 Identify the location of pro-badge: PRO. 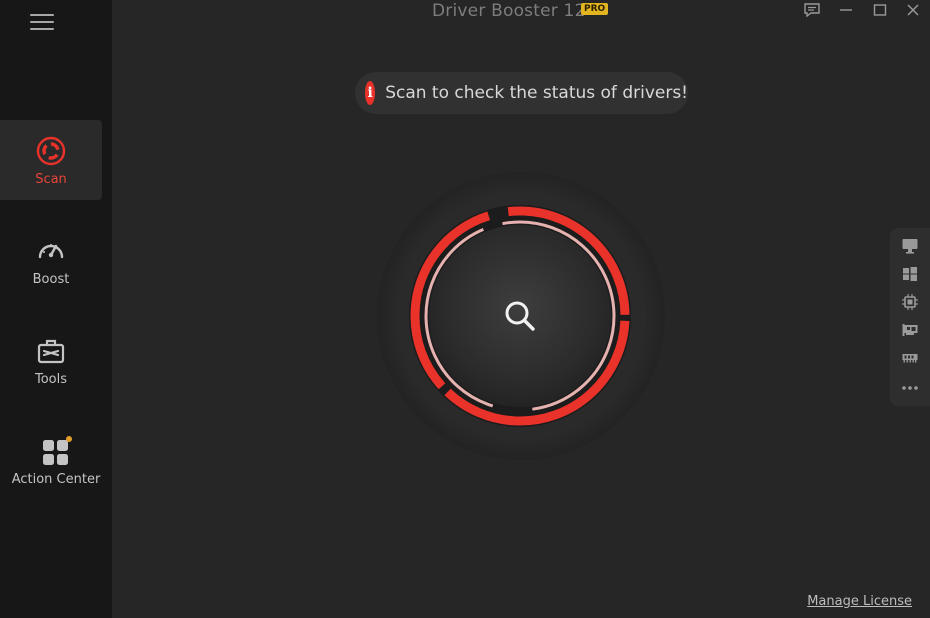
(595, 9).